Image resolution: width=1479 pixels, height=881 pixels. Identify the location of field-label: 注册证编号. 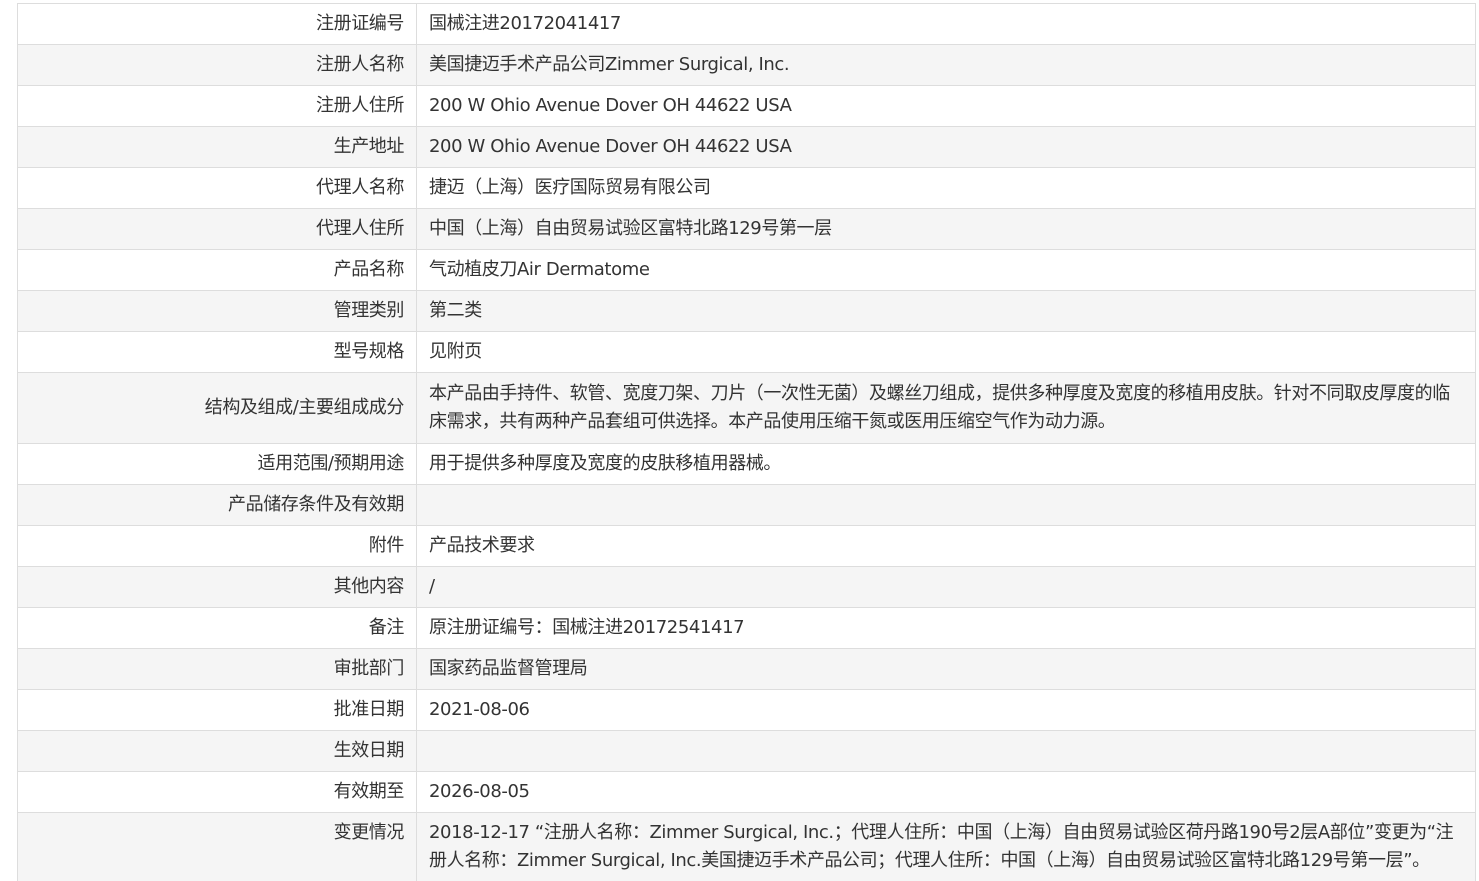
(217, 24).